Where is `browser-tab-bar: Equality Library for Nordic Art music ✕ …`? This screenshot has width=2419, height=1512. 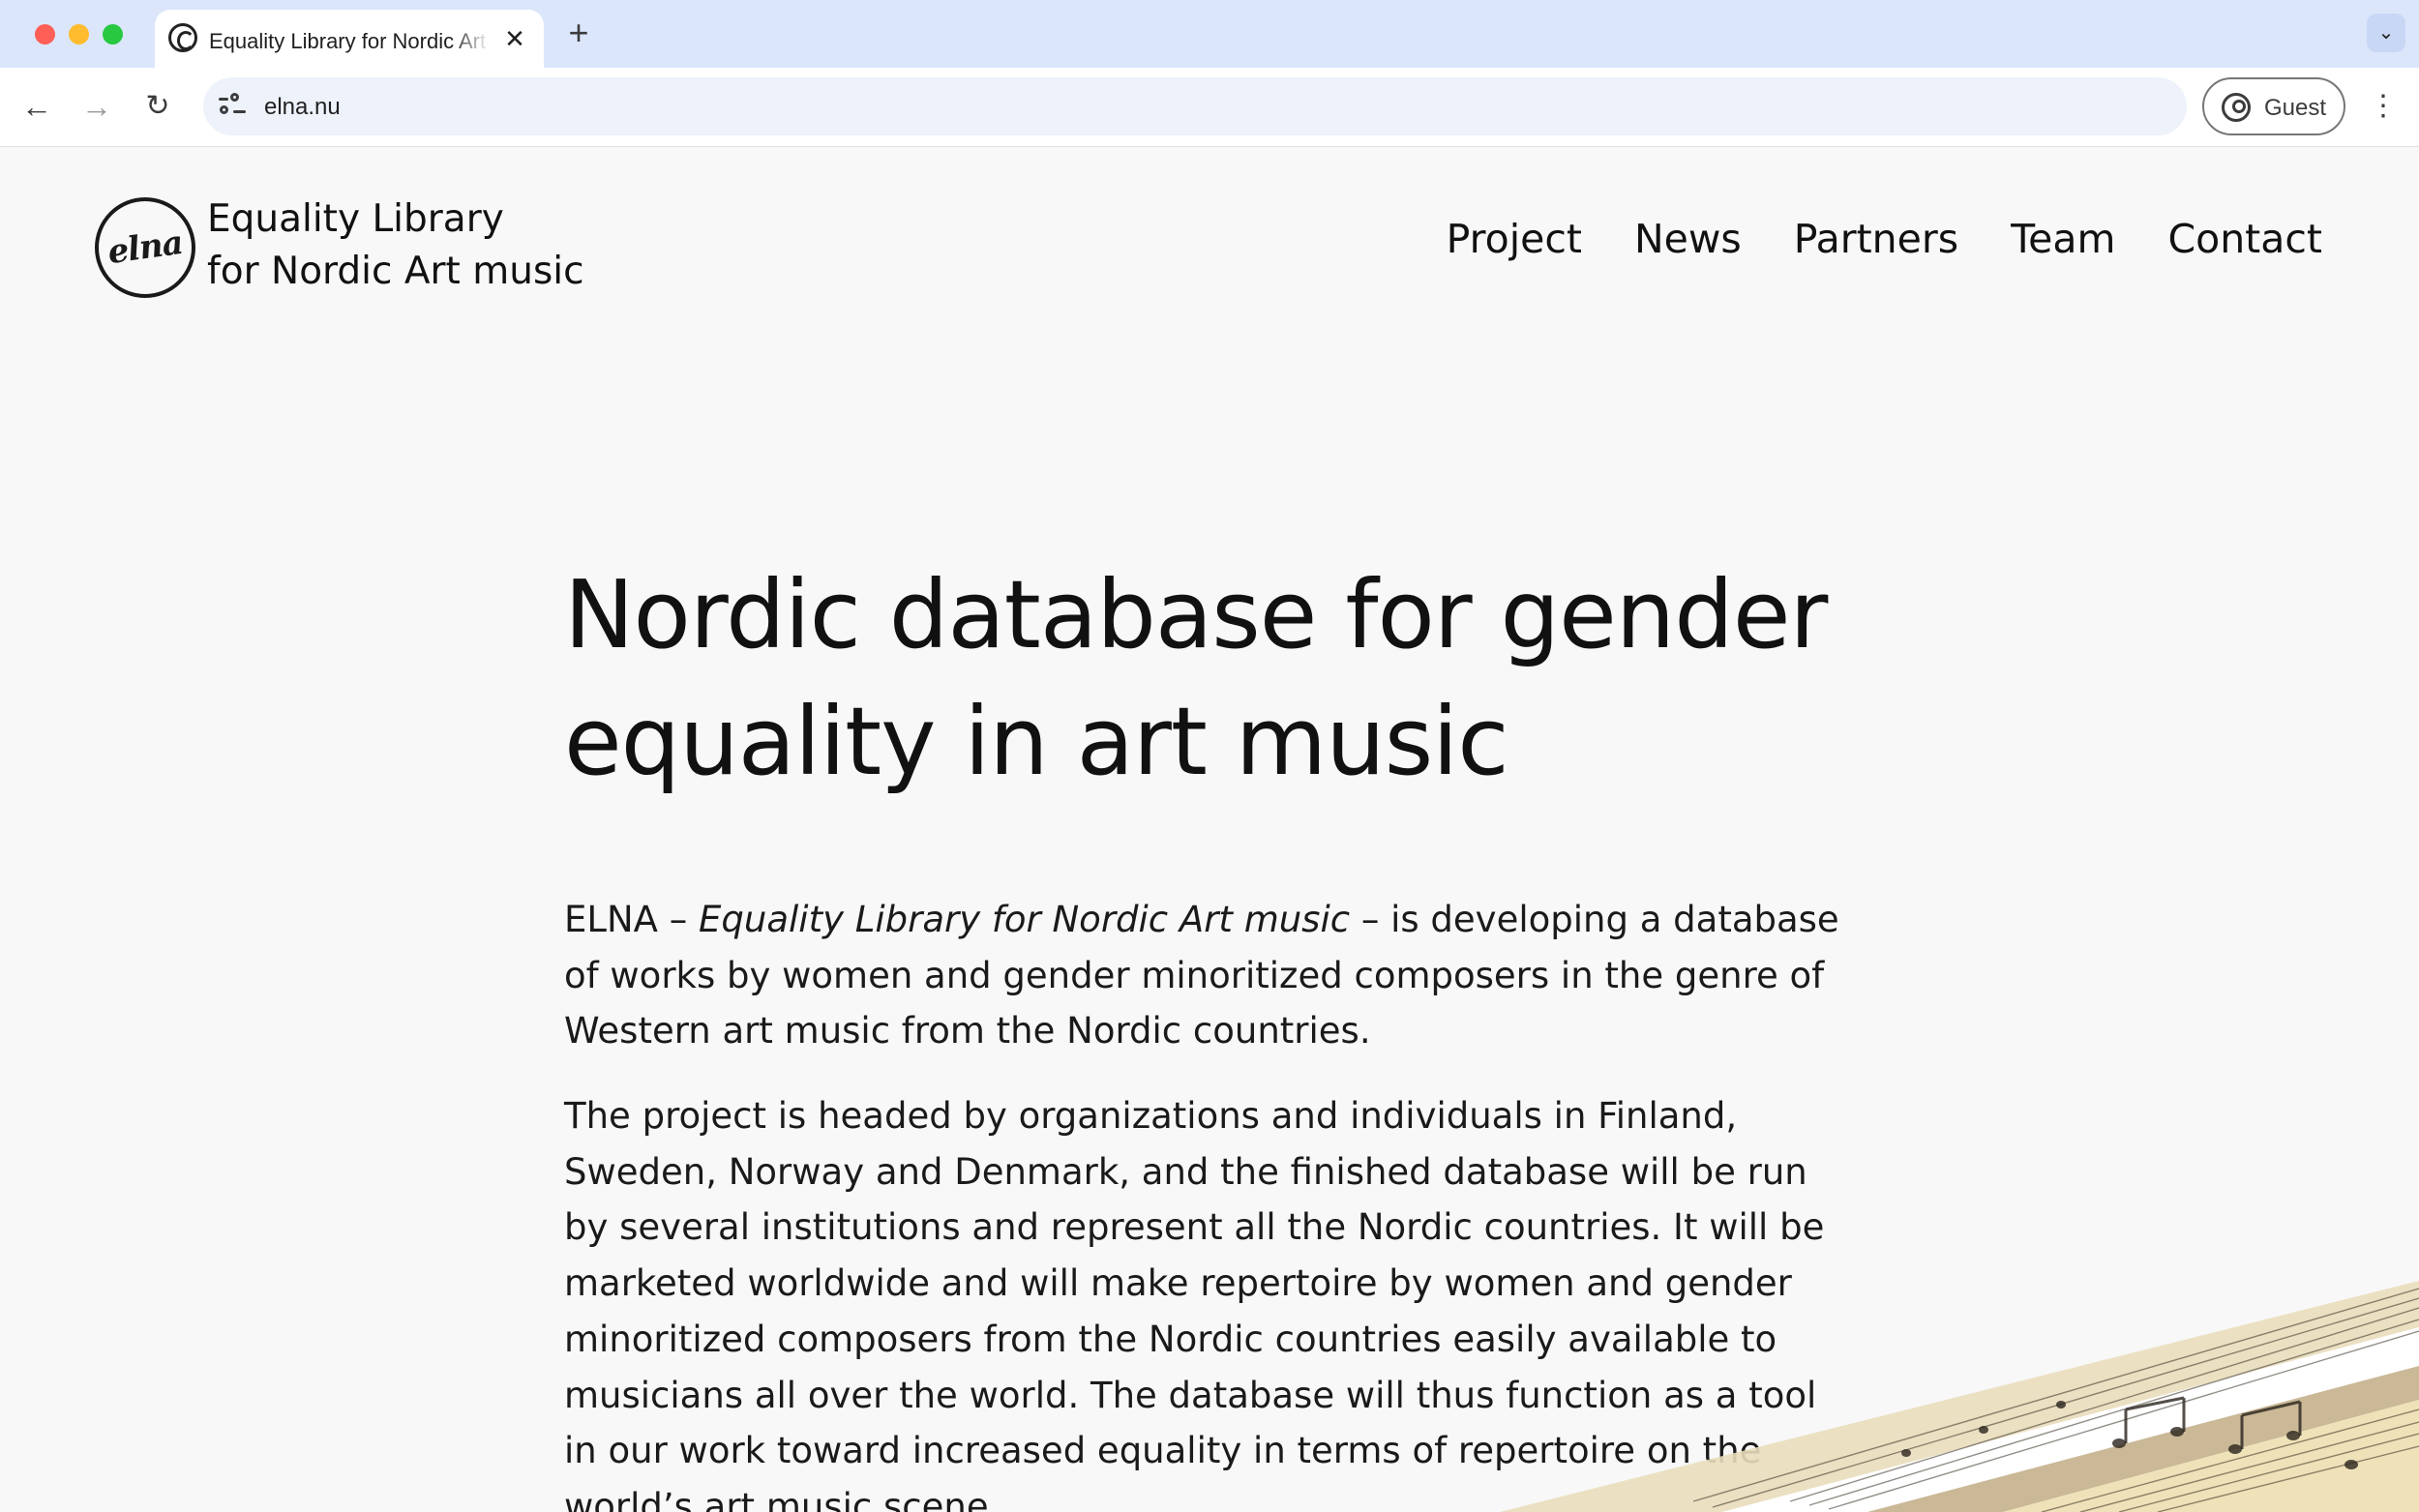 browser-tab-bar: Equality Library for Nordic Art music ✕ … is located at coordinates (1209, 34).